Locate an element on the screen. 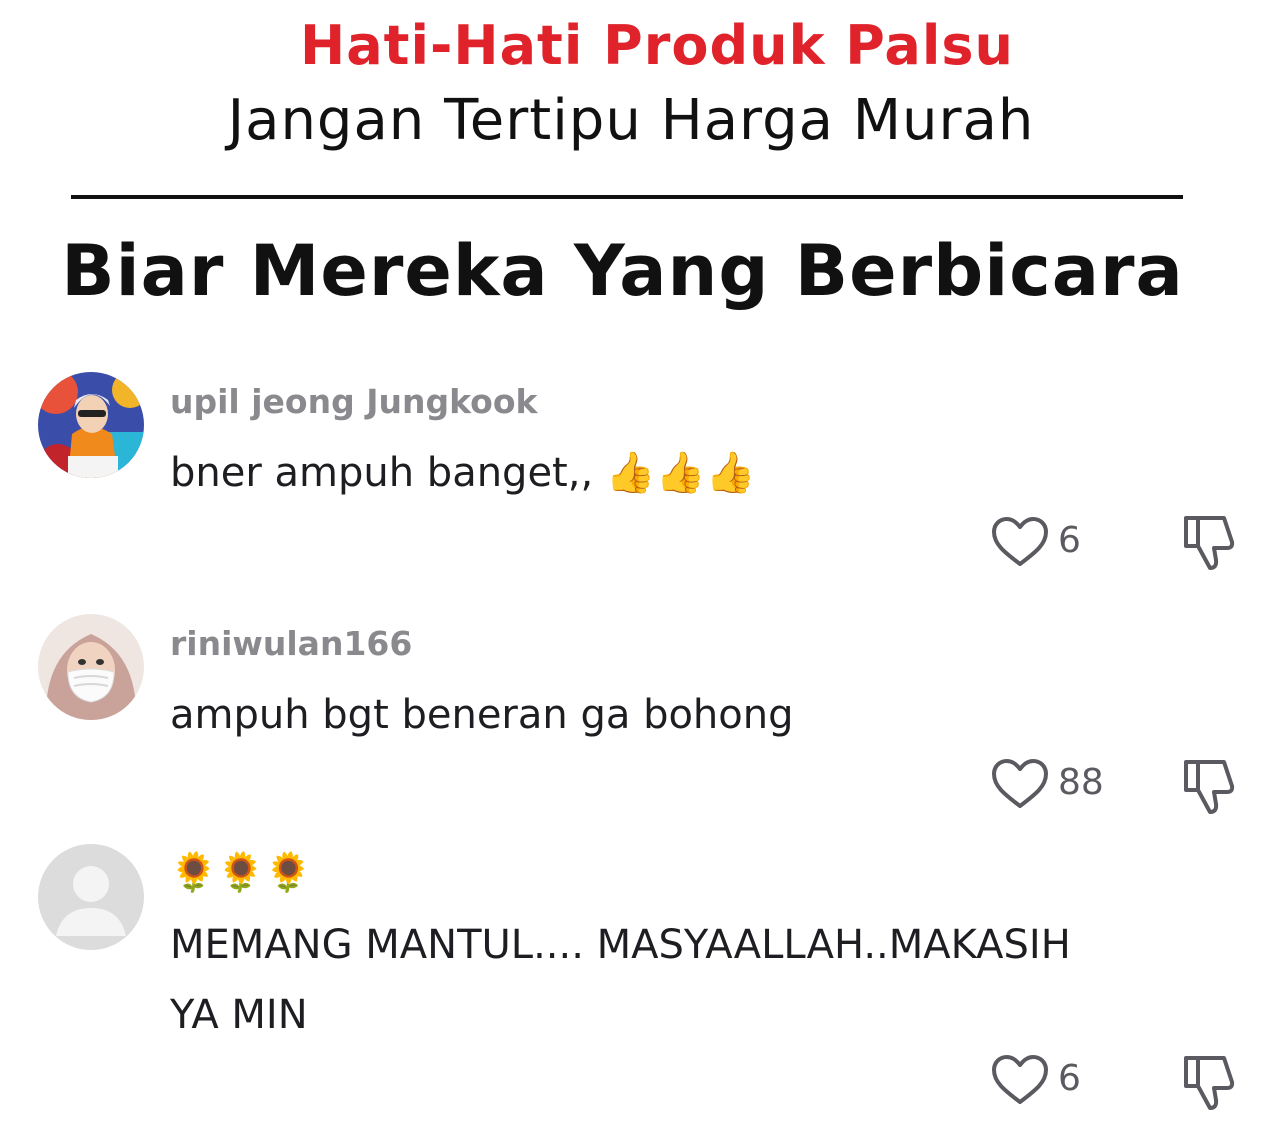  warning-headline: Hati-Hati Produk Palsu is located at coordinates (657, 45).